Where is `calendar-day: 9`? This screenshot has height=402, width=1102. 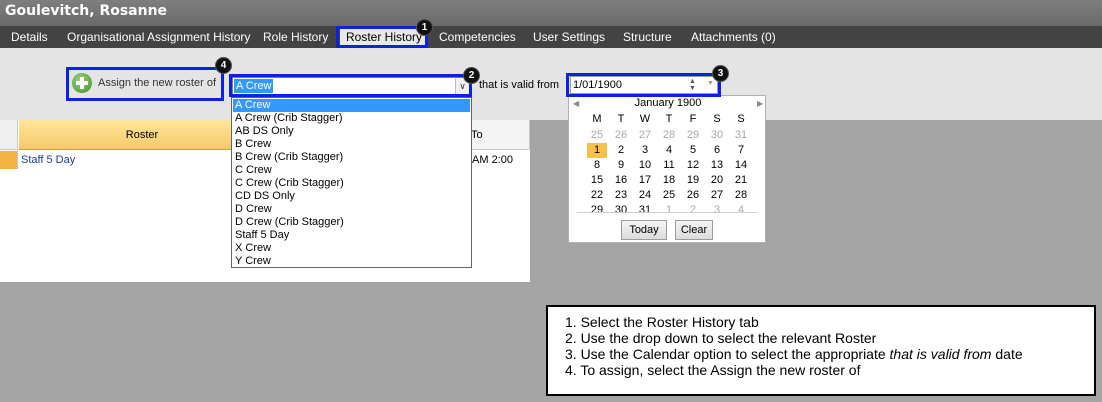 calendar-day: 9 is located at coordinates (621, 165).